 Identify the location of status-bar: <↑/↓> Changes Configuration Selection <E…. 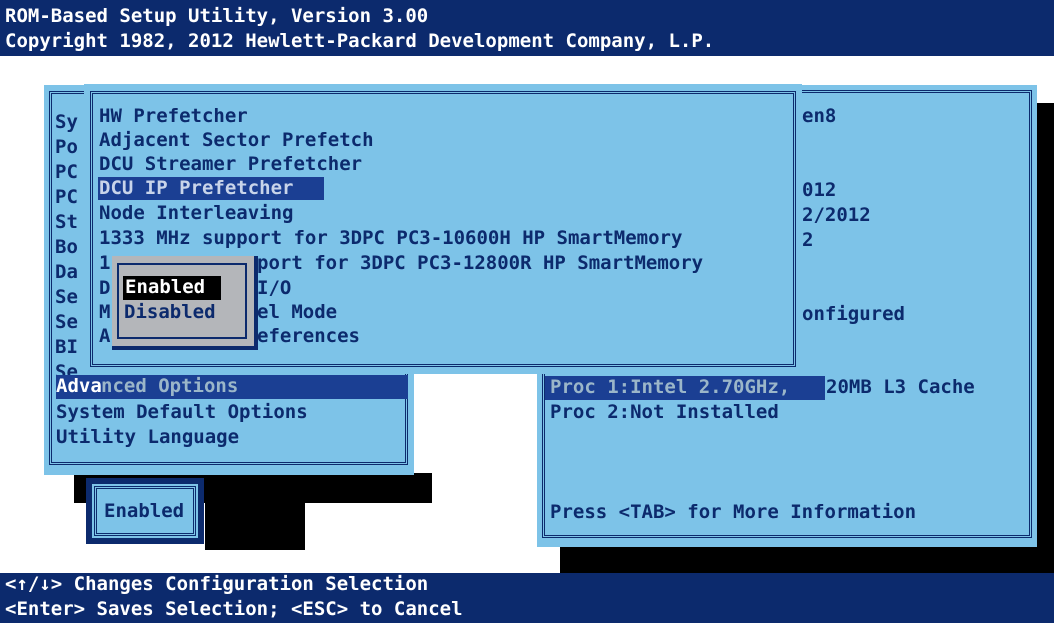
(527, 598).